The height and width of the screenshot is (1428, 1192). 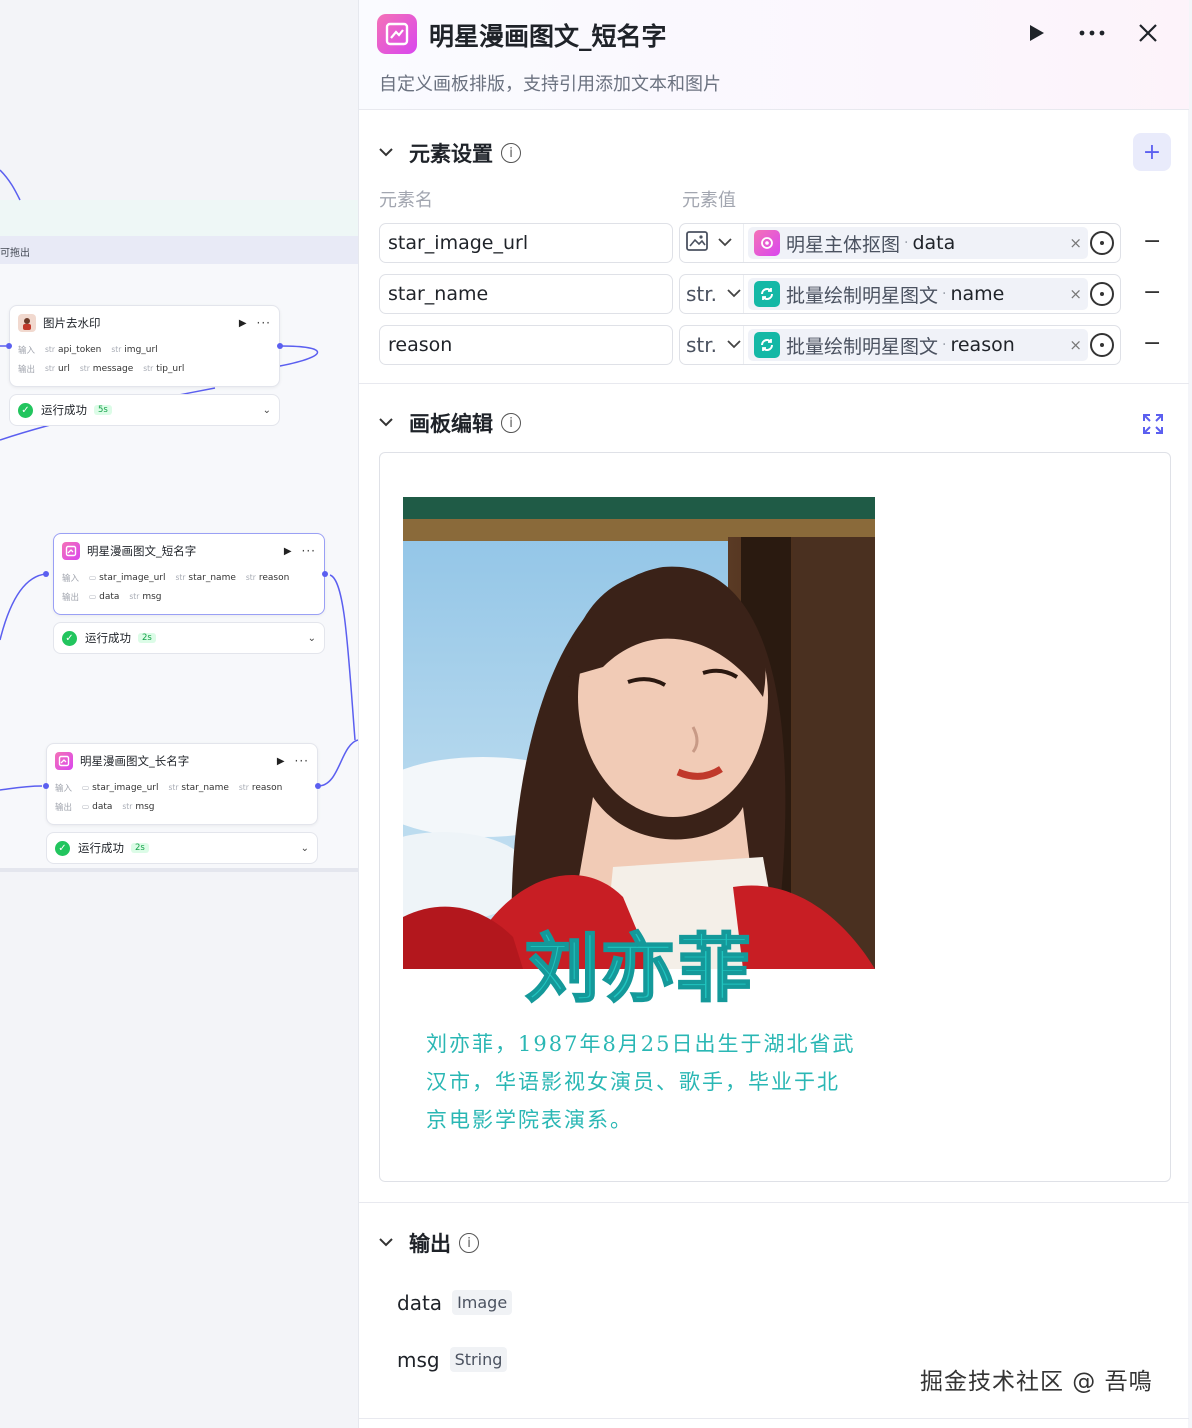 I want to click on element-name-input: star_image_url, so click(x=526, y=243).